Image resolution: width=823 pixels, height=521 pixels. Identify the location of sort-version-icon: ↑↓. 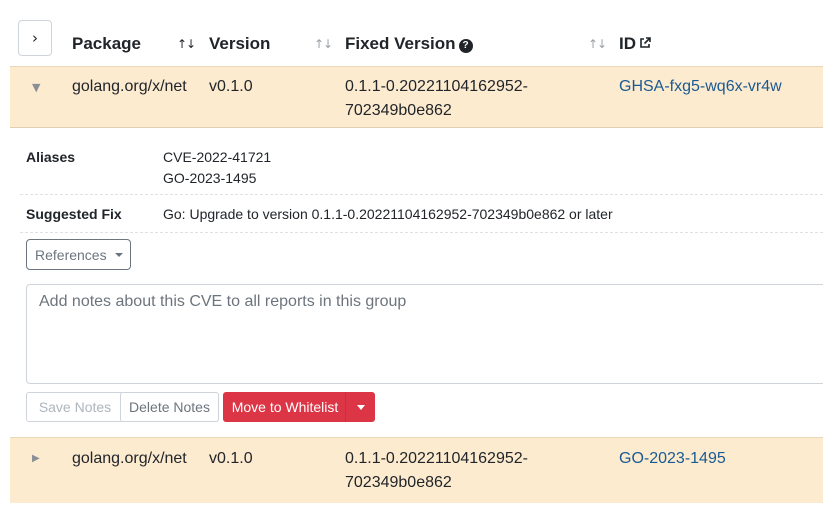
(323, 44).